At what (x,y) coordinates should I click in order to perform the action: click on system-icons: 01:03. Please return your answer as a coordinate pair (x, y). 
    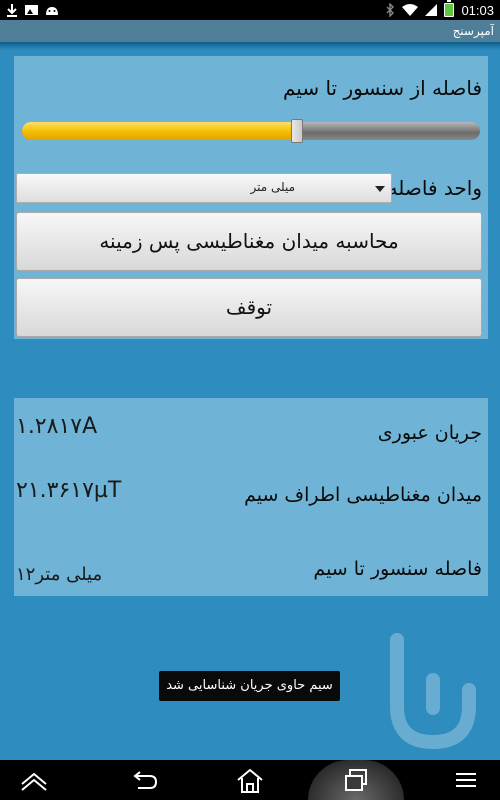
    Looking at the image, I should click on (440, 9).